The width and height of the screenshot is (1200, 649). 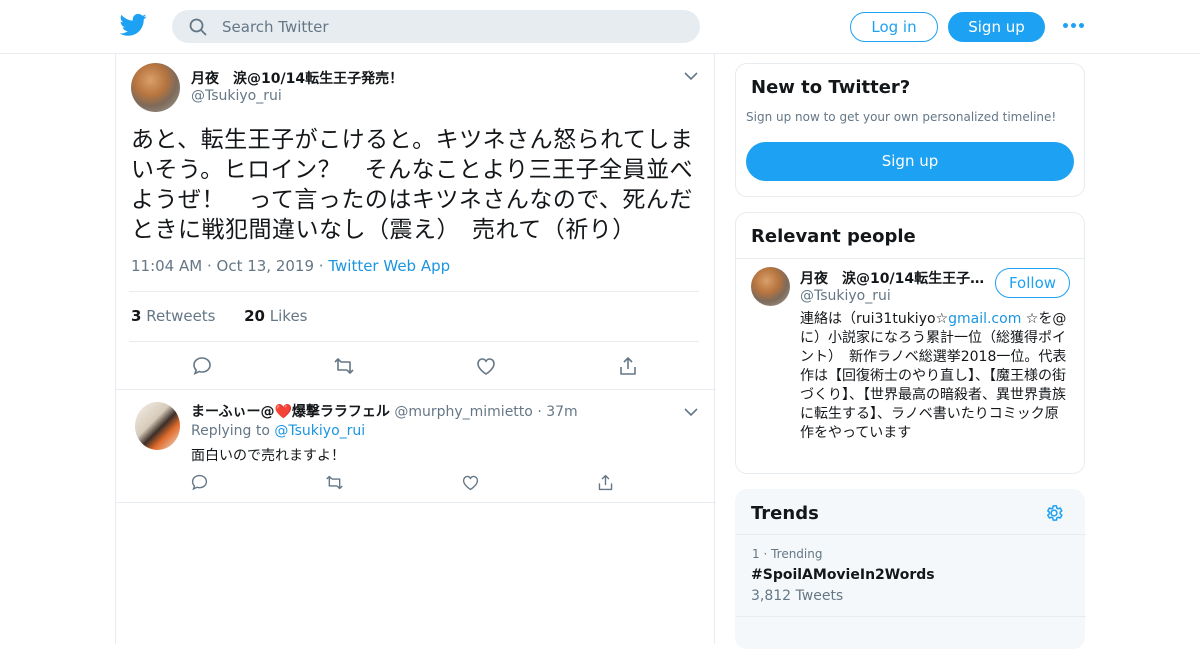 I want to click on twitter-bird-icon, so click(x=133, y=25).